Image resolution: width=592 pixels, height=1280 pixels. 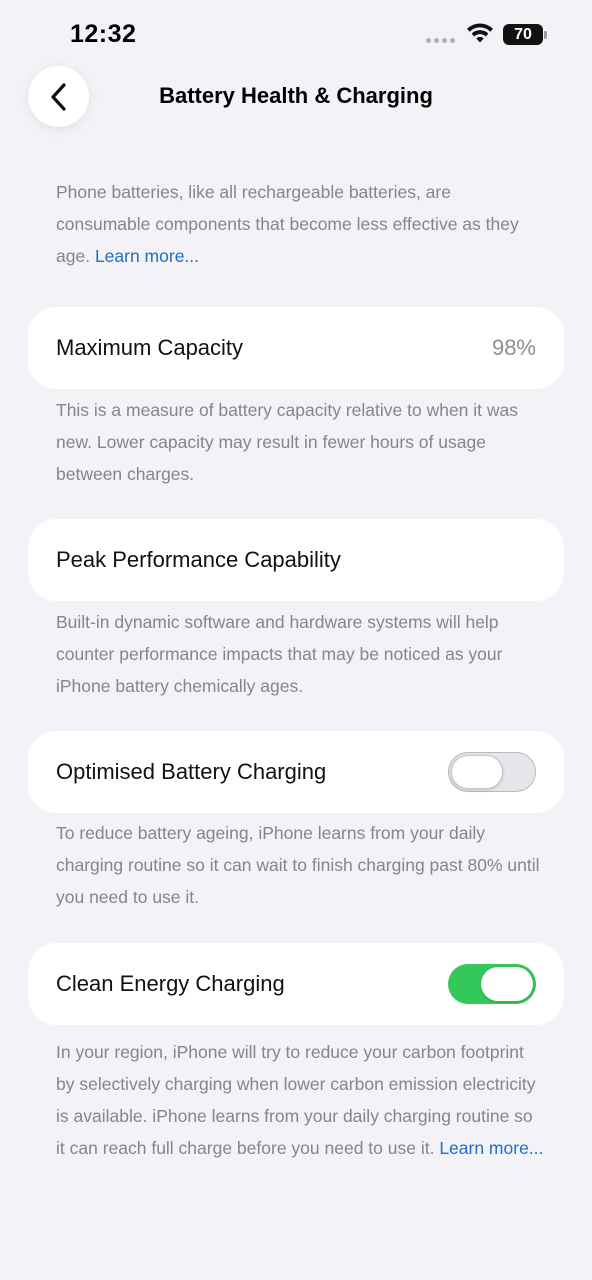 What do you see at coordinates (513, 347) in the screenshot?
I see `maximum-capacity-value: 98%` at bounding box center [513, 347].